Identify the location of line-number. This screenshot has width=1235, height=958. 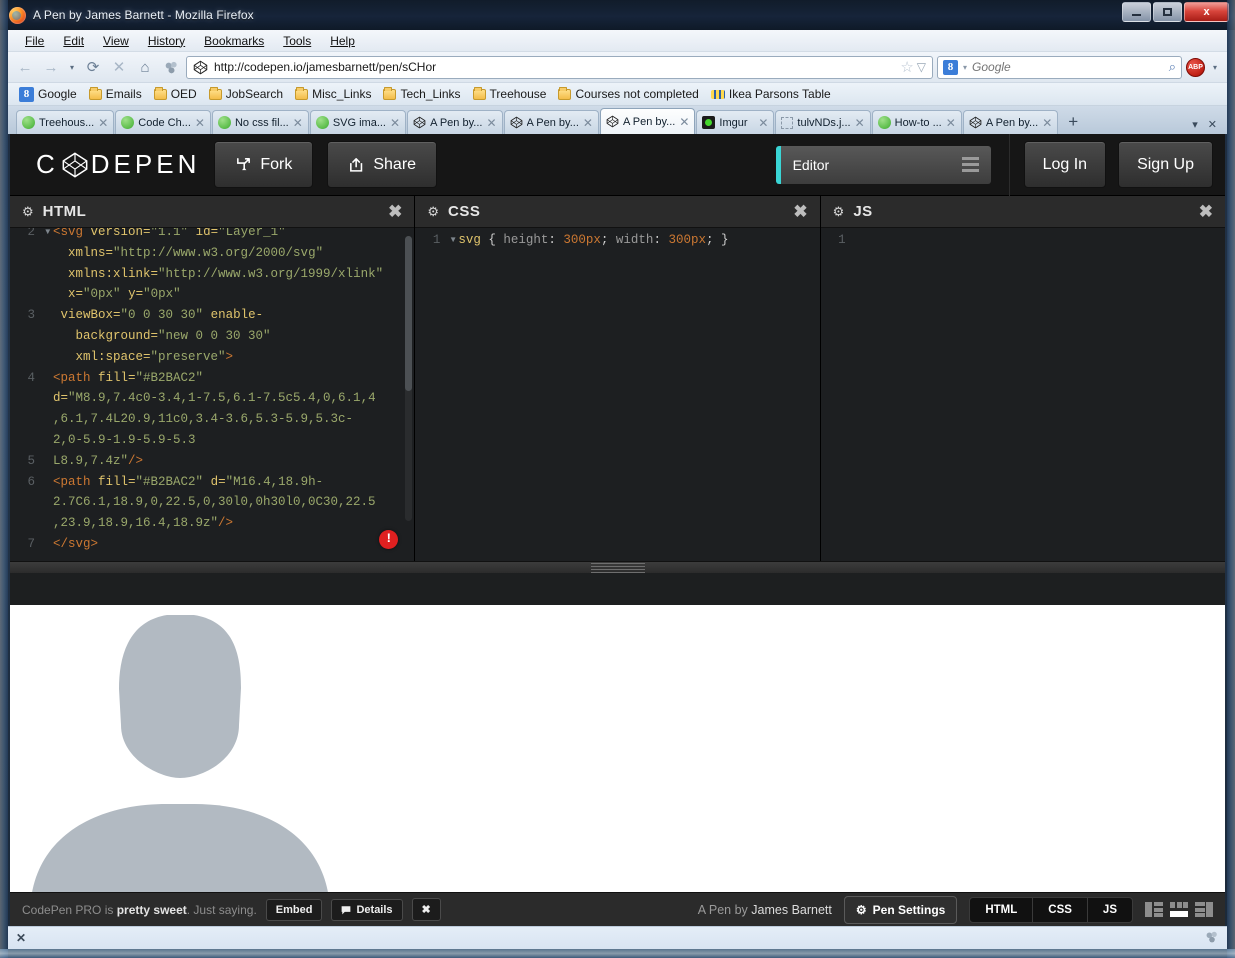
(27, 440).